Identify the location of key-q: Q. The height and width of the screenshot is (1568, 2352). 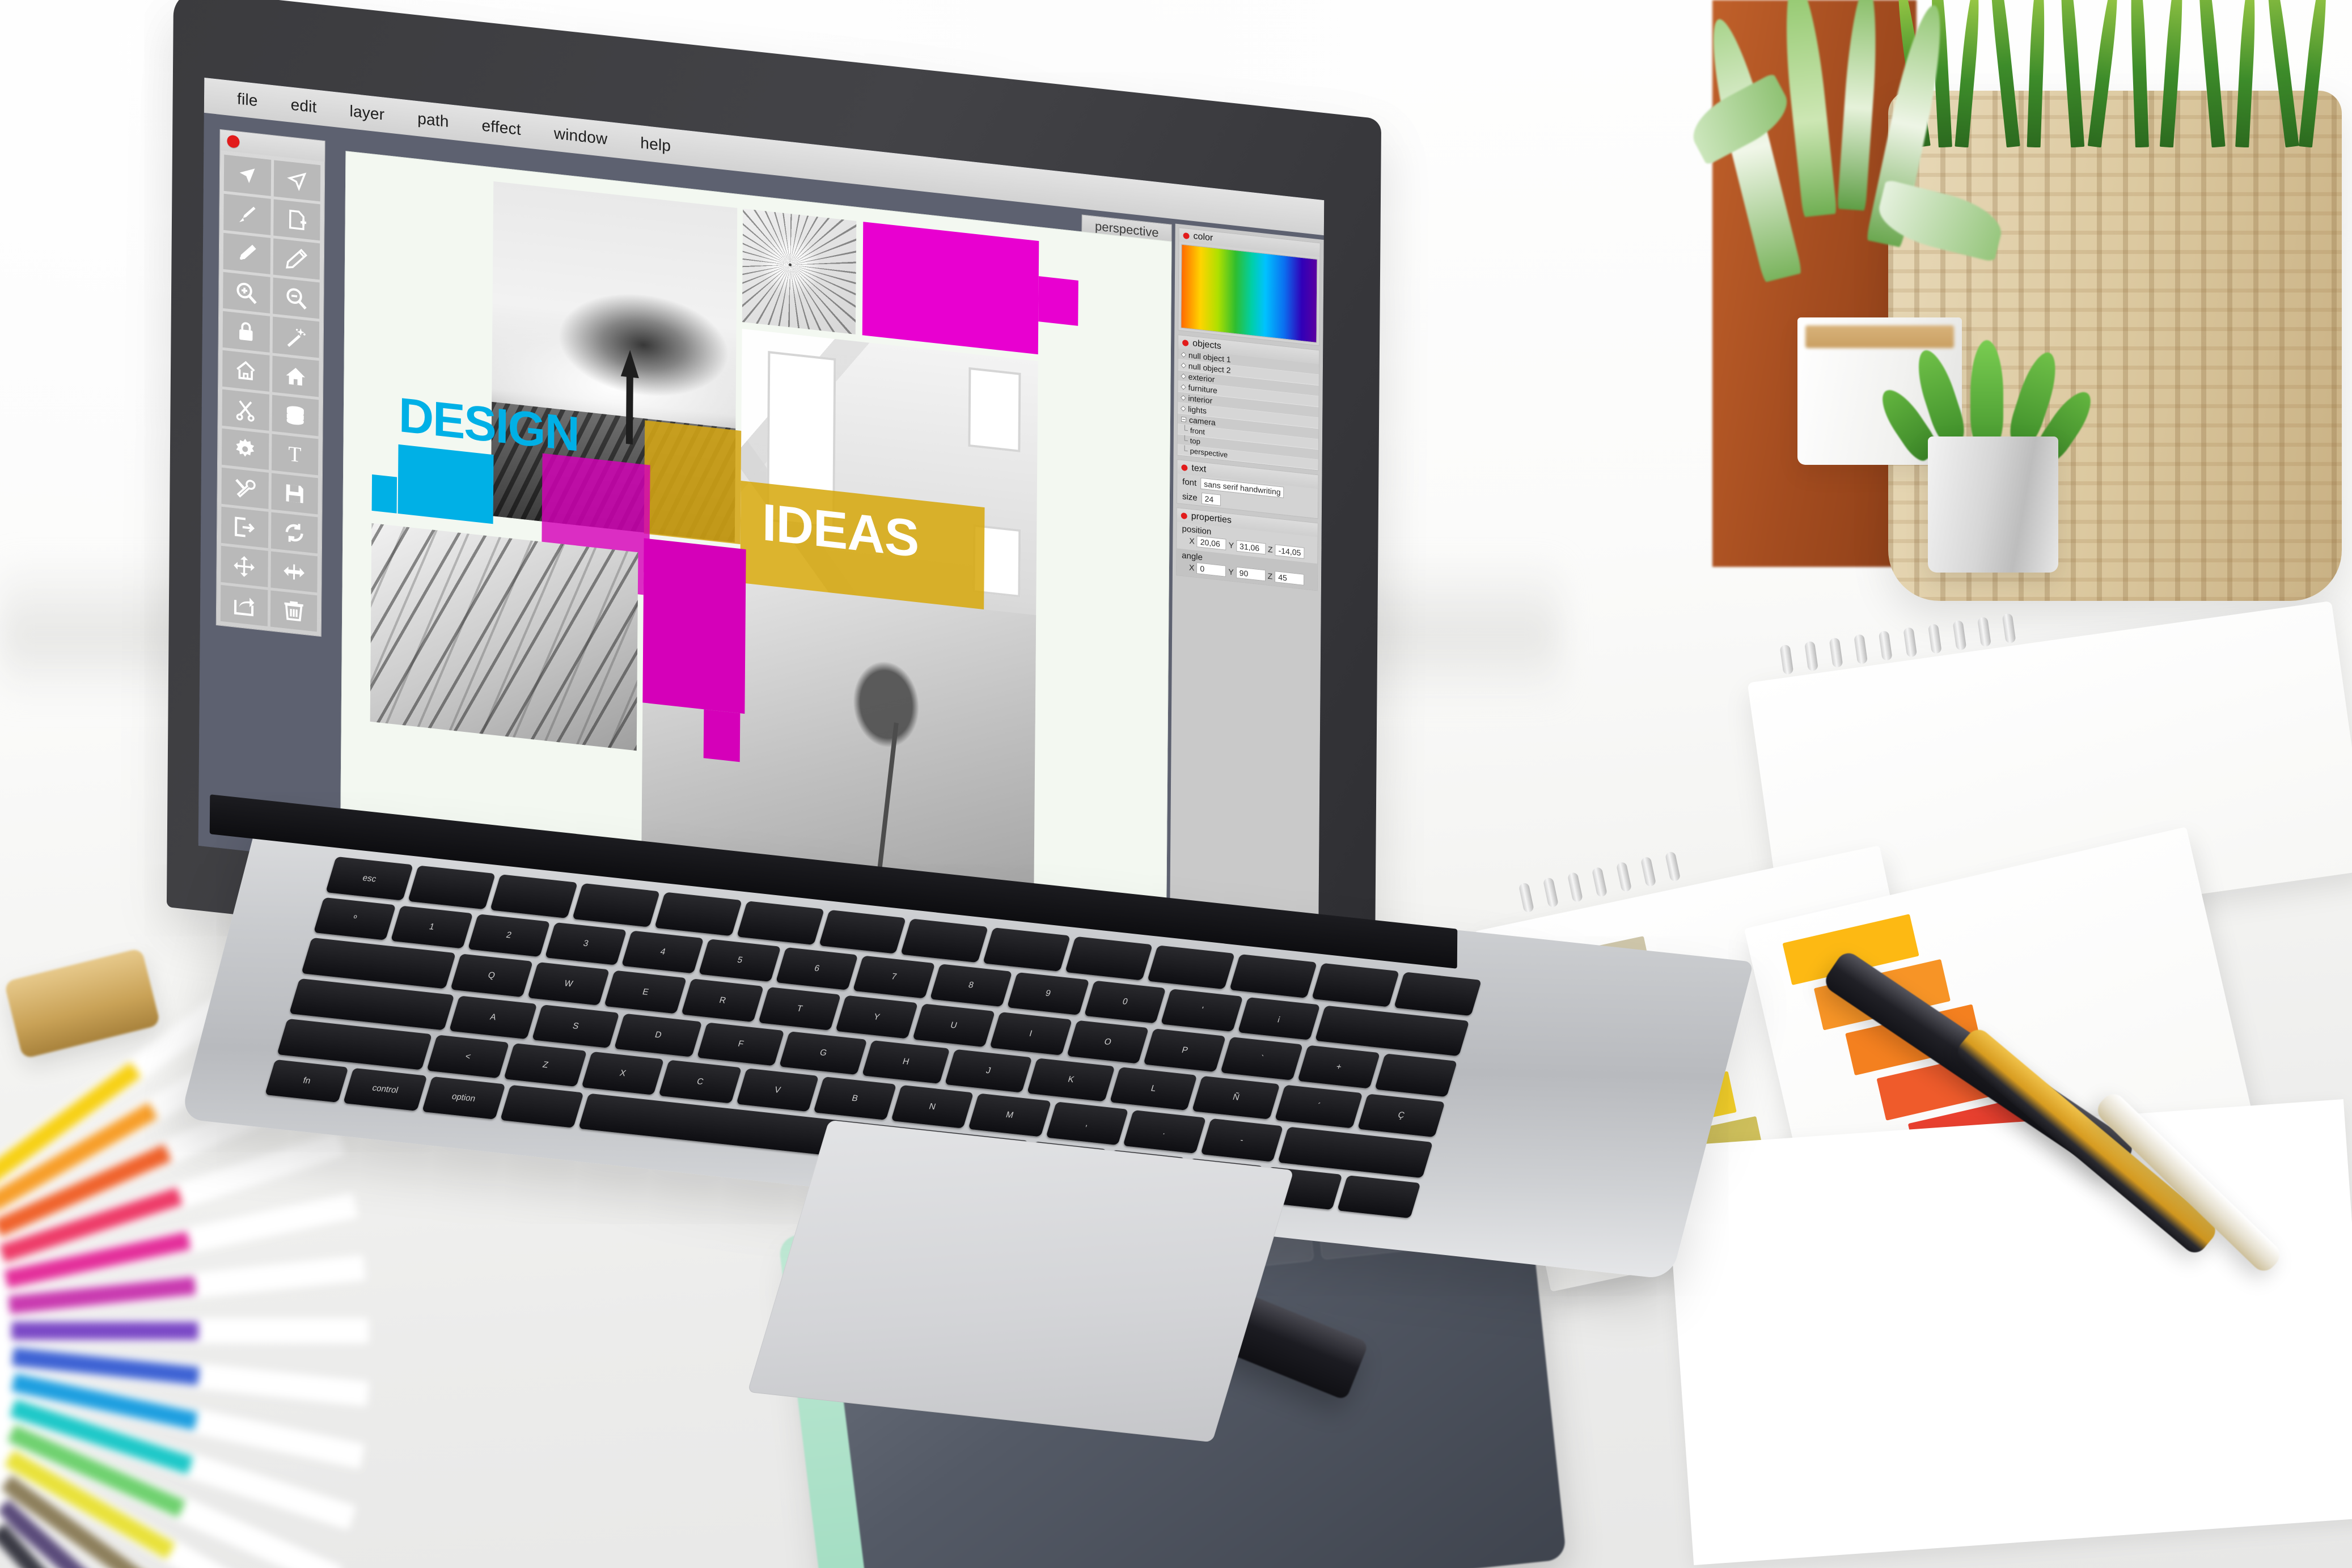
(491, 975).